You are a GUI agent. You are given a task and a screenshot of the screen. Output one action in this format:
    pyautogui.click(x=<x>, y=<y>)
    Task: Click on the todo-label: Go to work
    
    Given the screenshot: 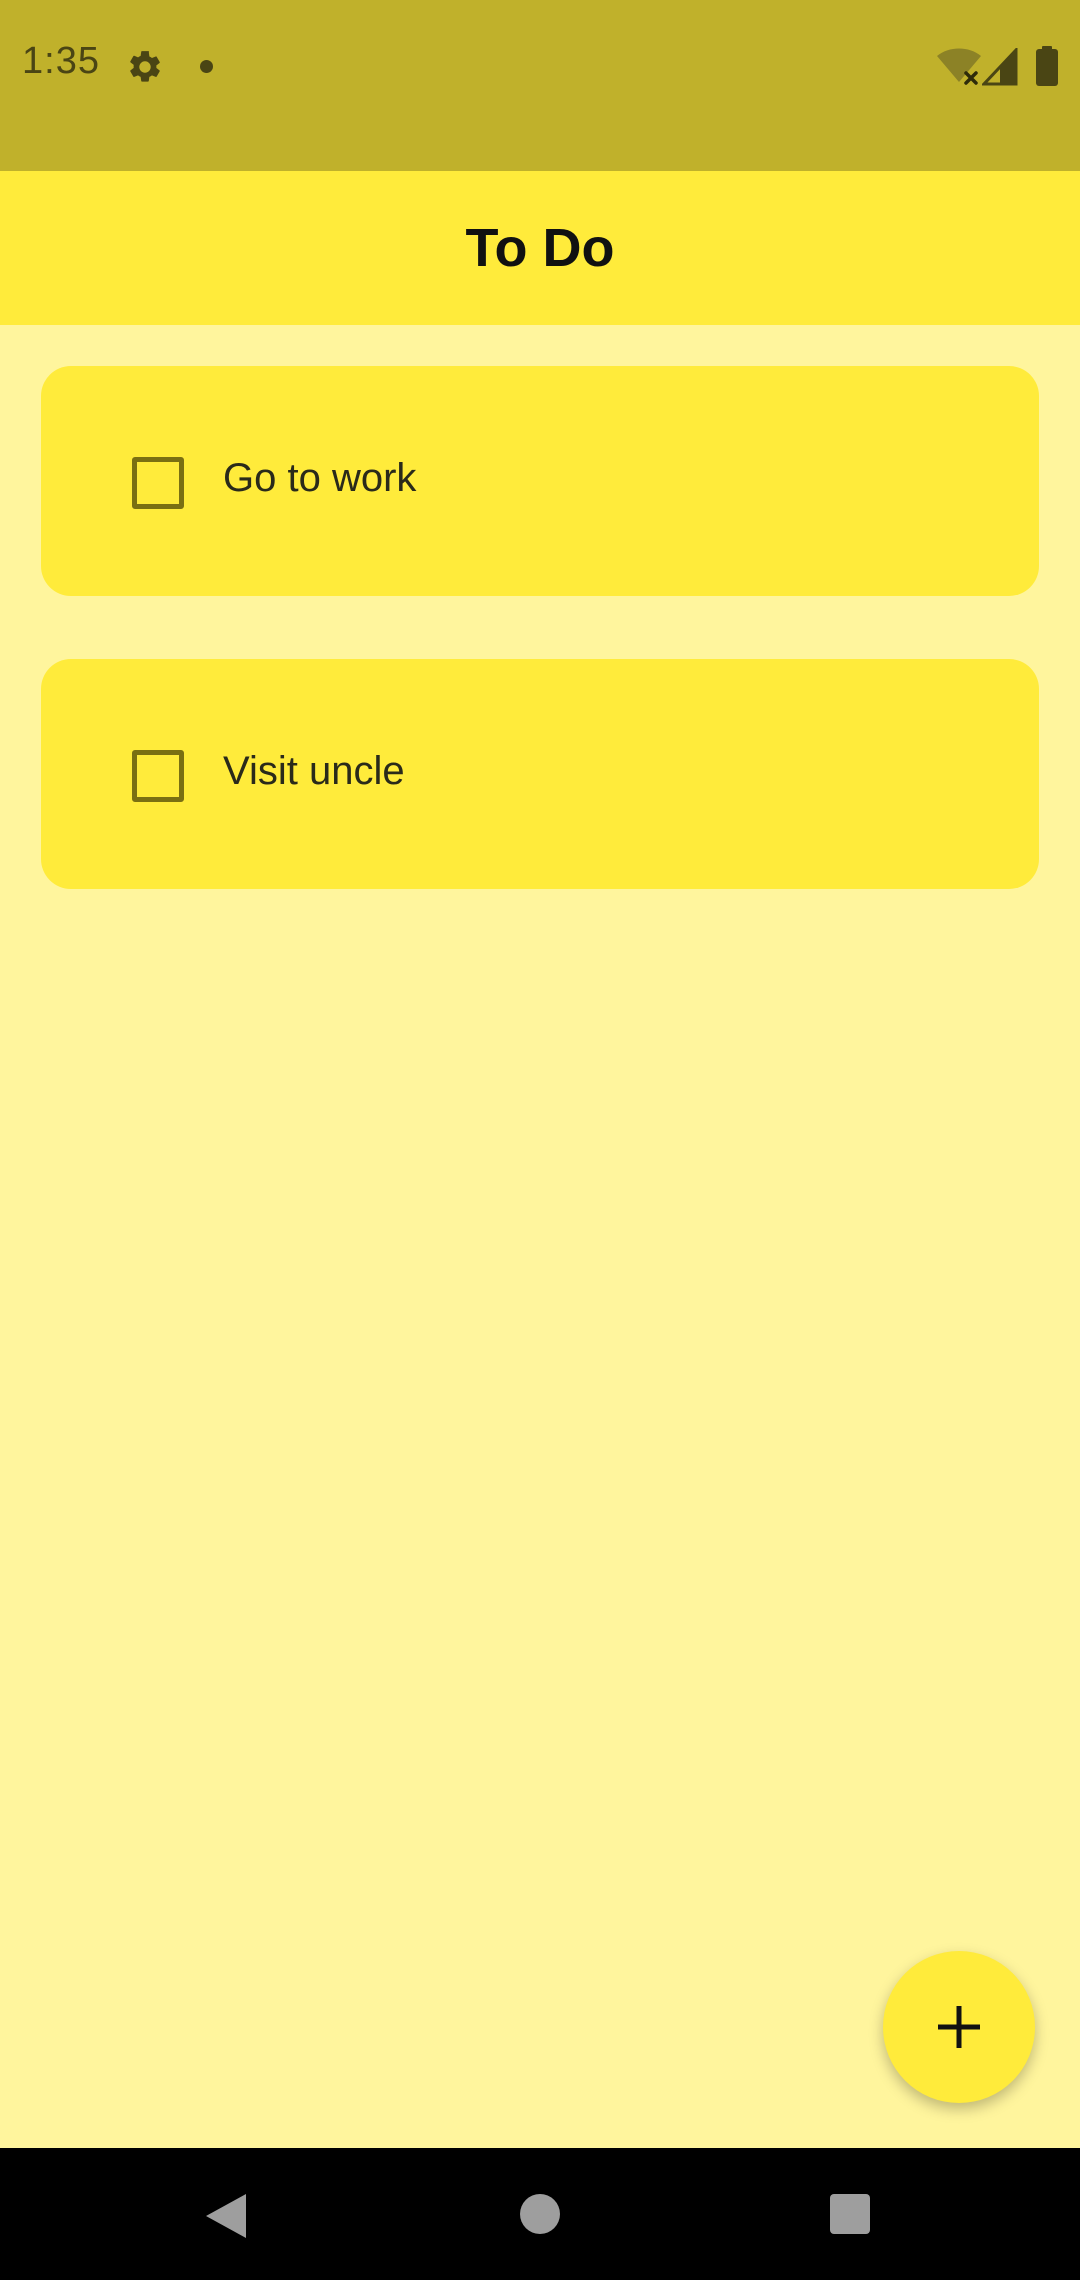 What is the action you would take?
    pyautogui.click(x=320, y=478)
    